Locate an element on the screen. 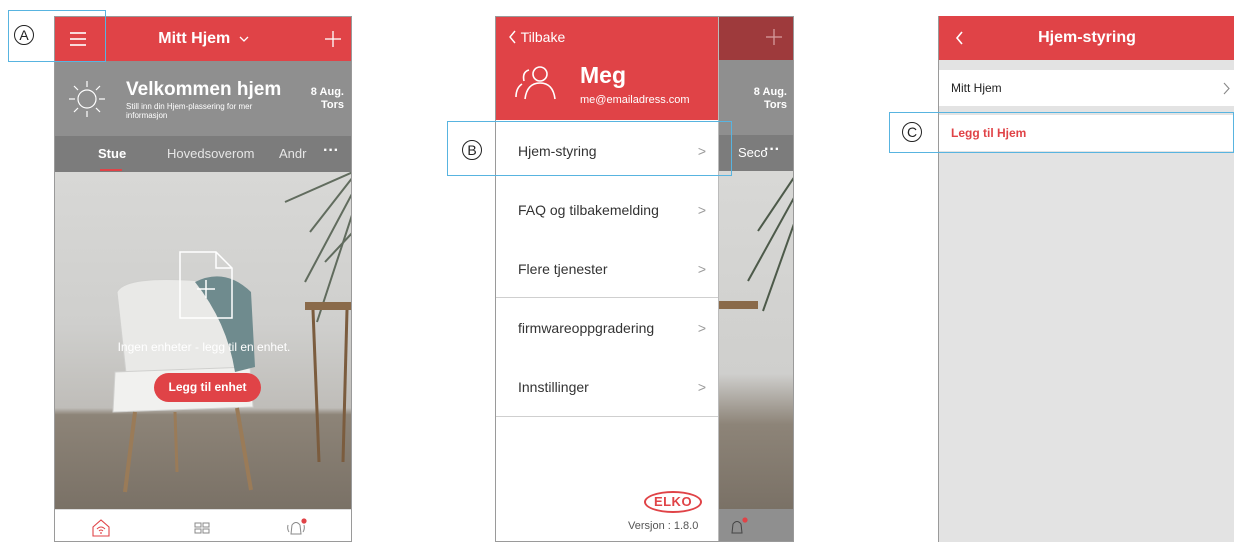 Image resolution: width=1234 pixels, height=542 pixels. active-tab-indicator is located at coordinates (111, 170).